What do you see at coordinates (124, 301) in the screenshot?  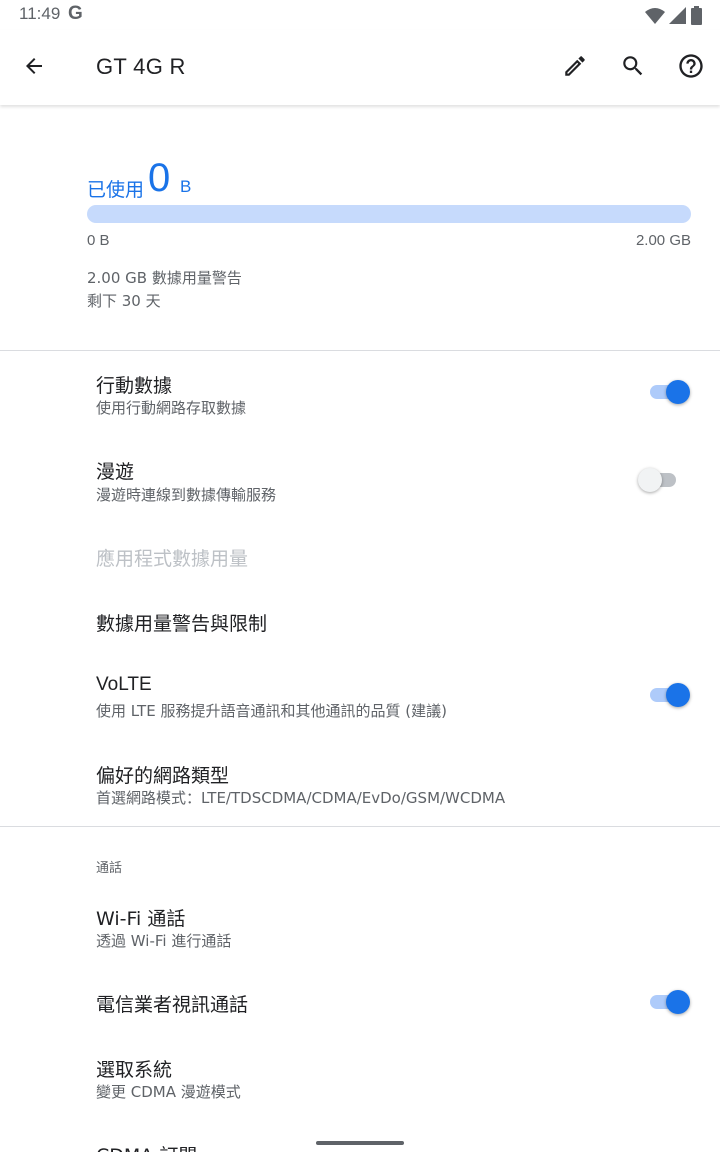 I see `days-remaining-text: 剩下 30 天` at bounding box center [124, 301].